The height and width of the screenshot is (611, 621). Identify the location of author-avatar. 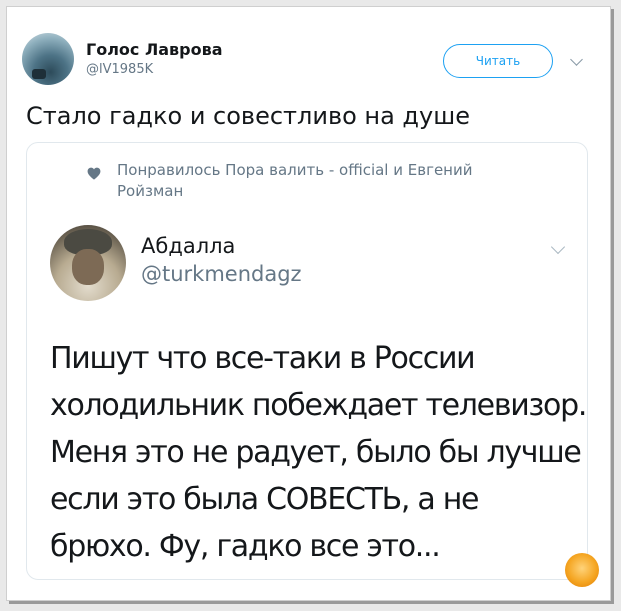
(48, 59).